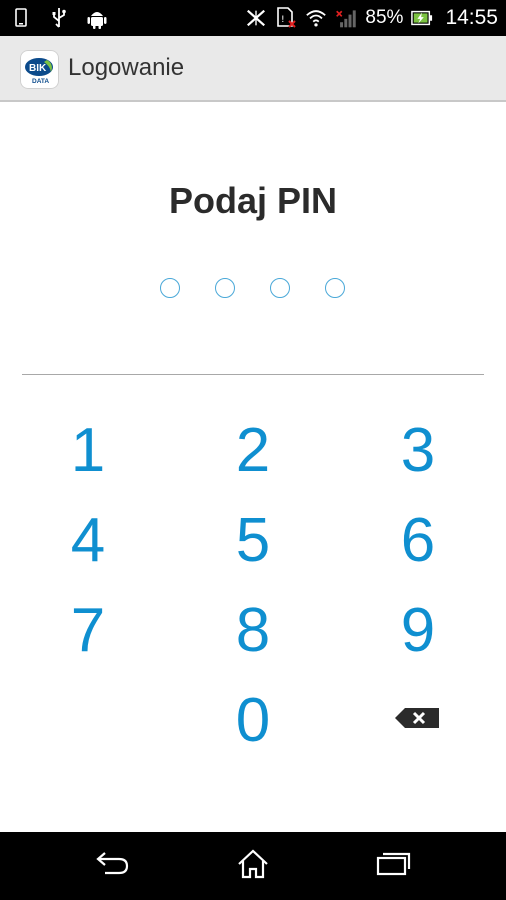  I want to click on key-5: 5, so click(253, 540).